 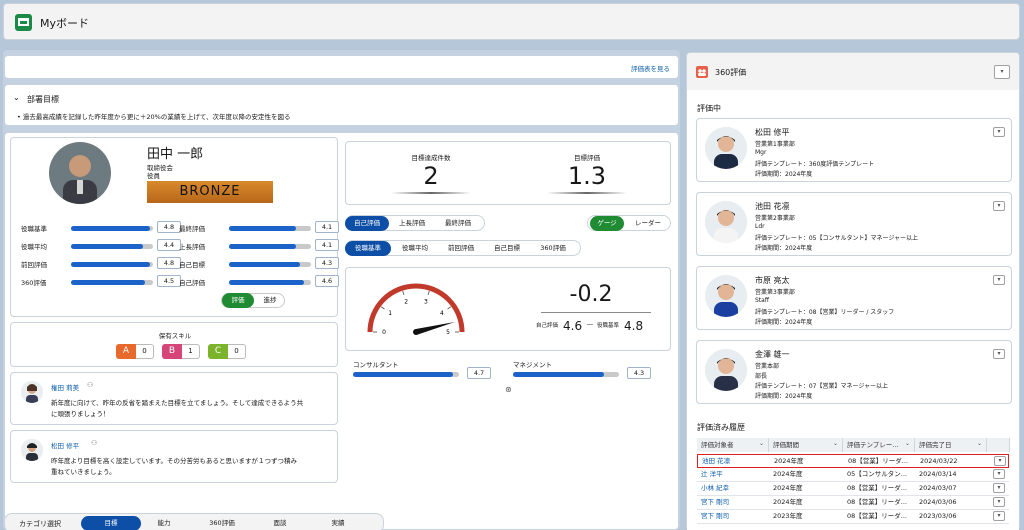 I want to click on divider, so click(x=596, y=312).